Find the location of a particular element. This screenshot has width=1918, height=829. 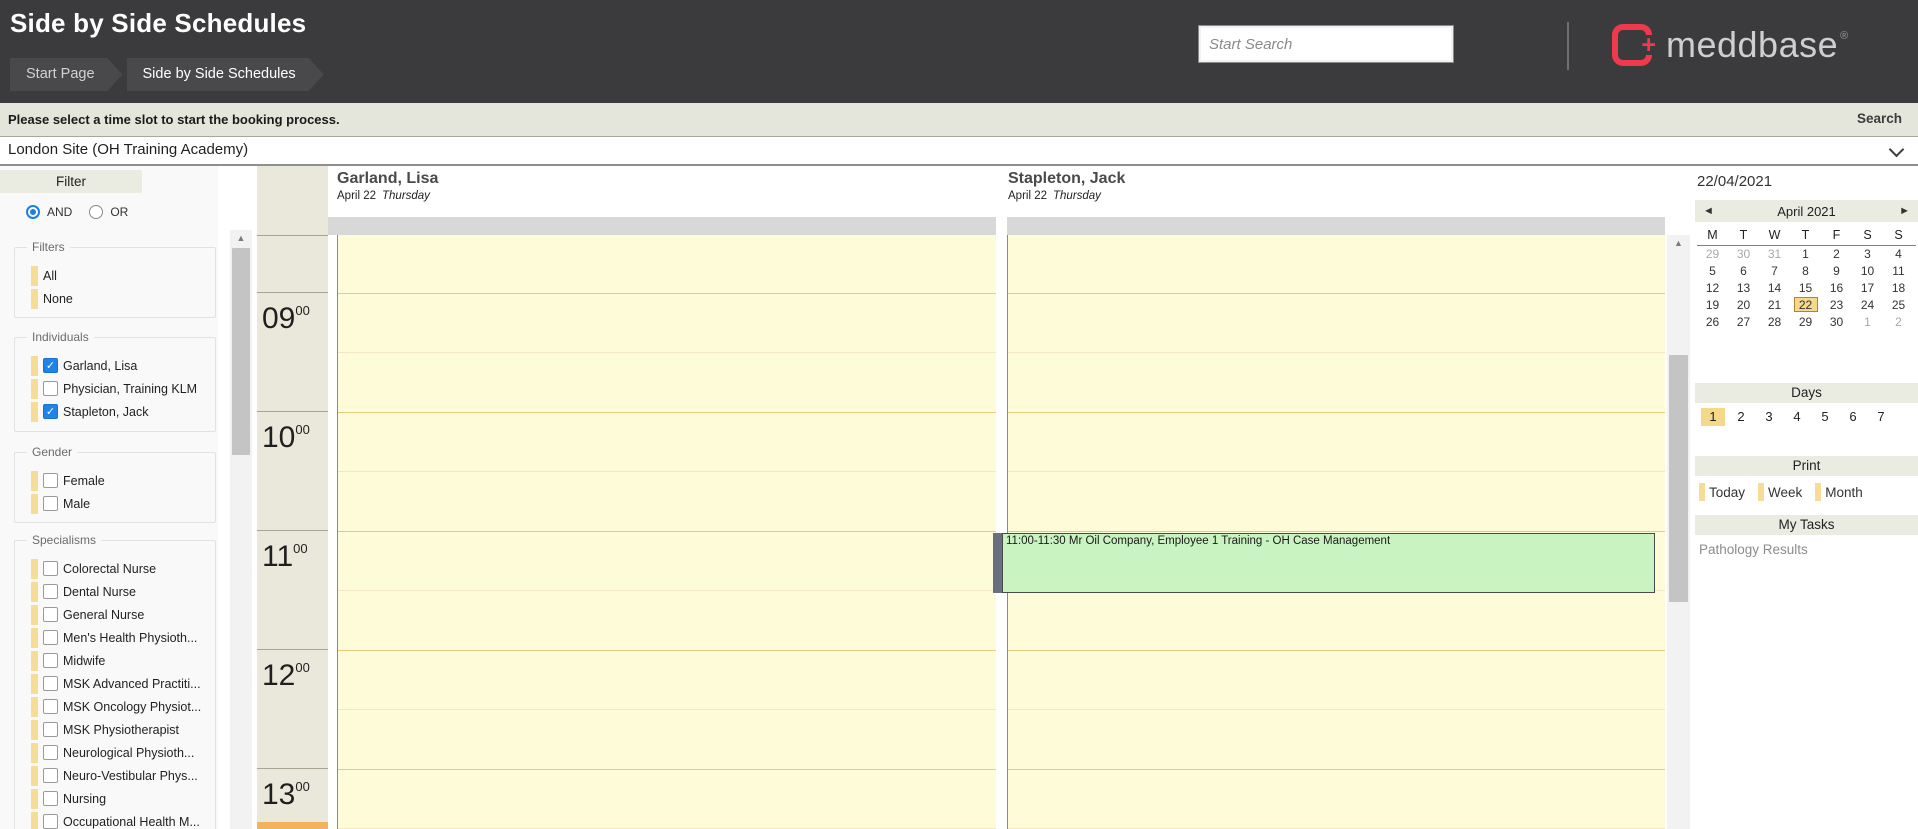

minical-day: 17 is located at coordinates (1867, 288).